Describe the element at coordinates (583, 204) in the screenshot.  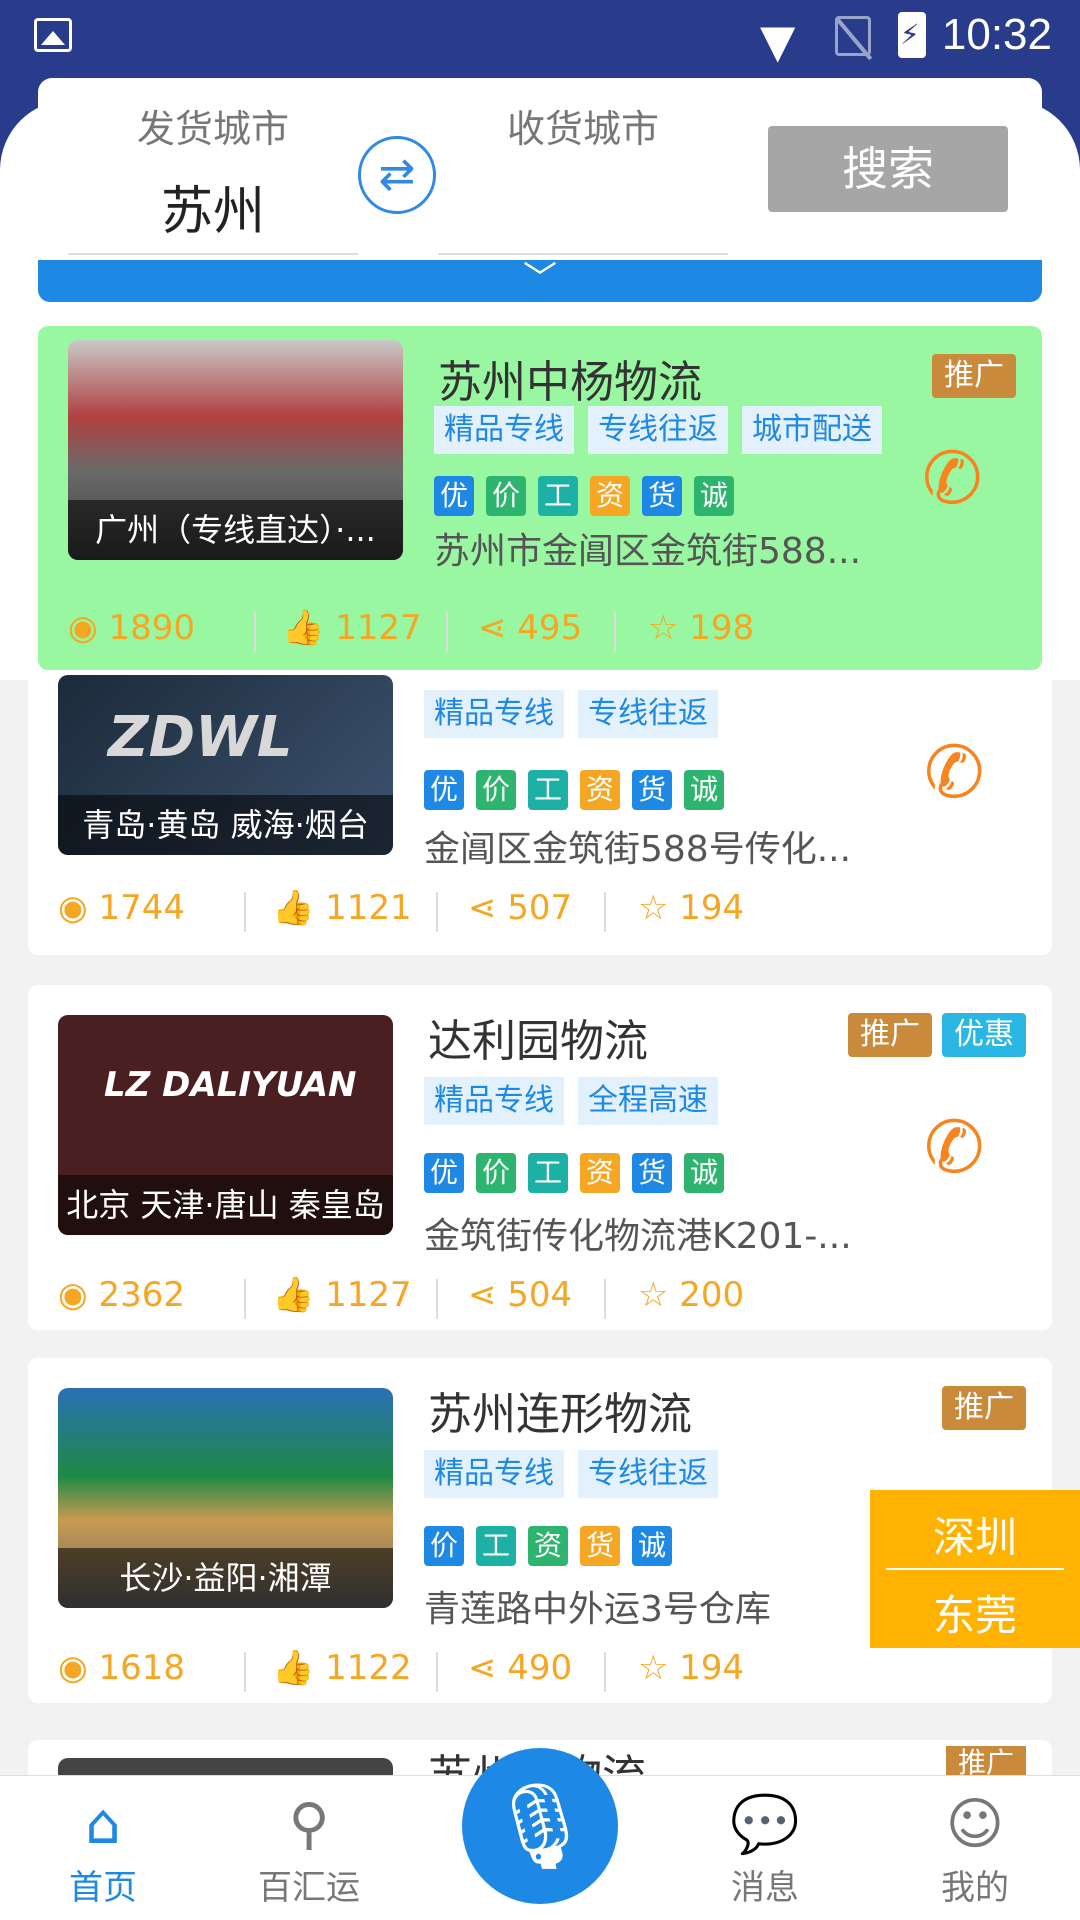
I see `to-city-value` at that location.